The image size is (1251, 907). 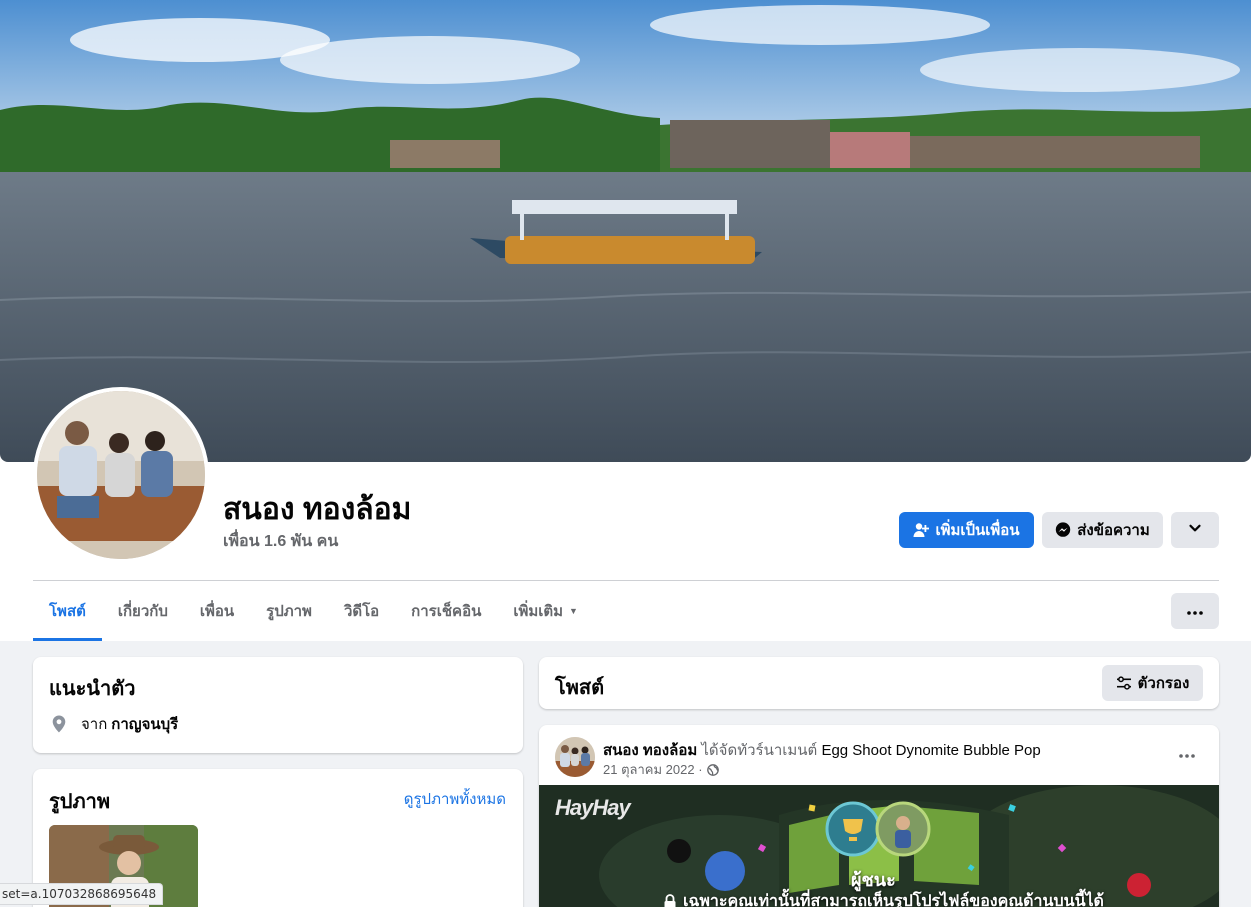 What do you see at coordinates (1124, 683) in the screenshot?
I see `filter-icon` at bounding box center [1124, 683].